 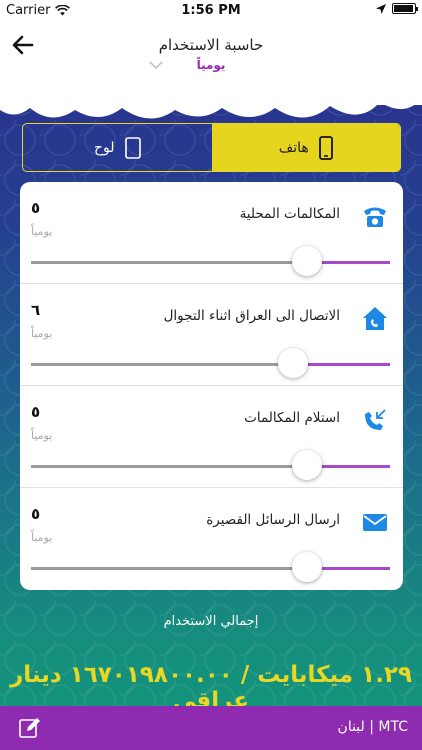 I want to click on status-bar: Carrier 1:56 PM, so click(x=211, y=11).